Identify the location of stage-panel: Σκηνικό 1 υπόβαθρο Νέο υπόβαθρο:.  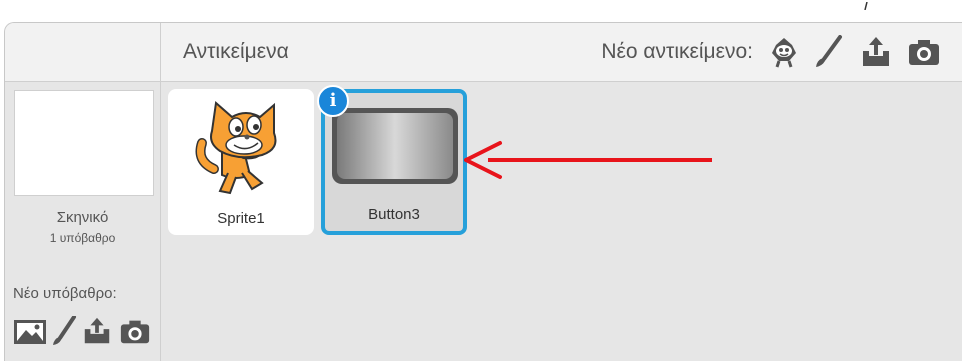
(83, 221).